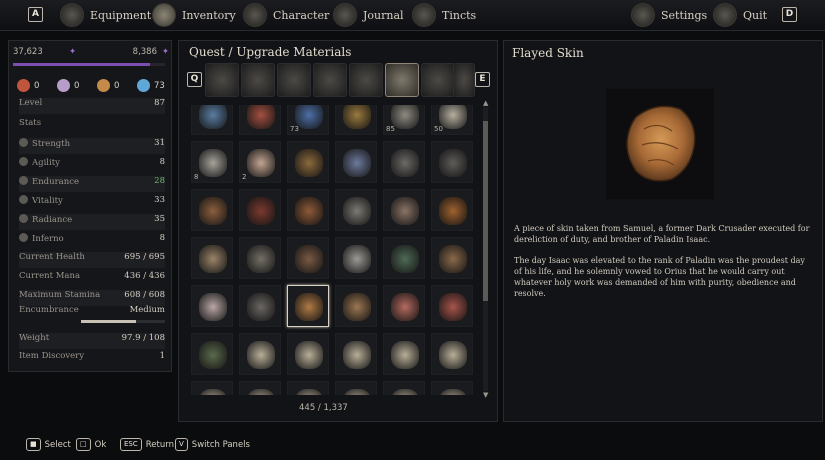  I want to click on horseshoe-icon, so click(261, 259).